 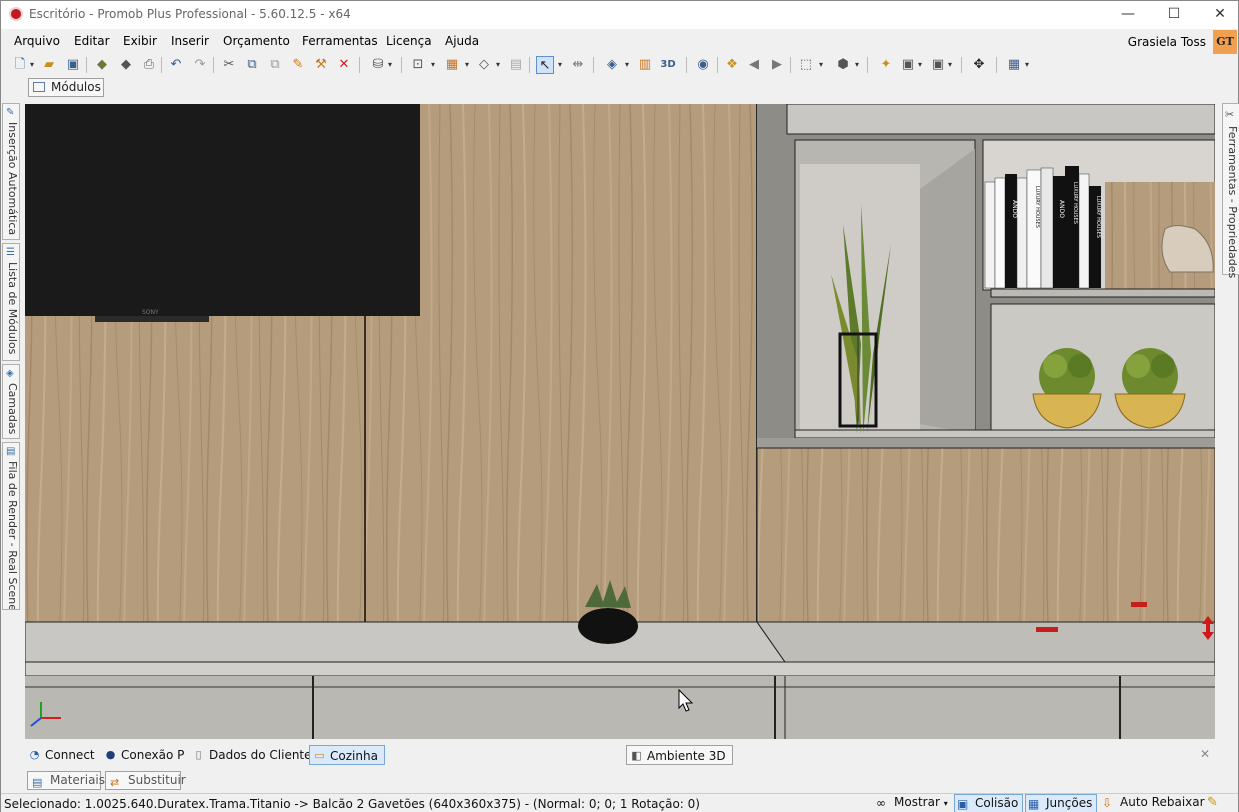 I want to click on tab-ferramentas-propriedades: ✂ Ferramentas - Propriedades, so click(x=1230, y=190).